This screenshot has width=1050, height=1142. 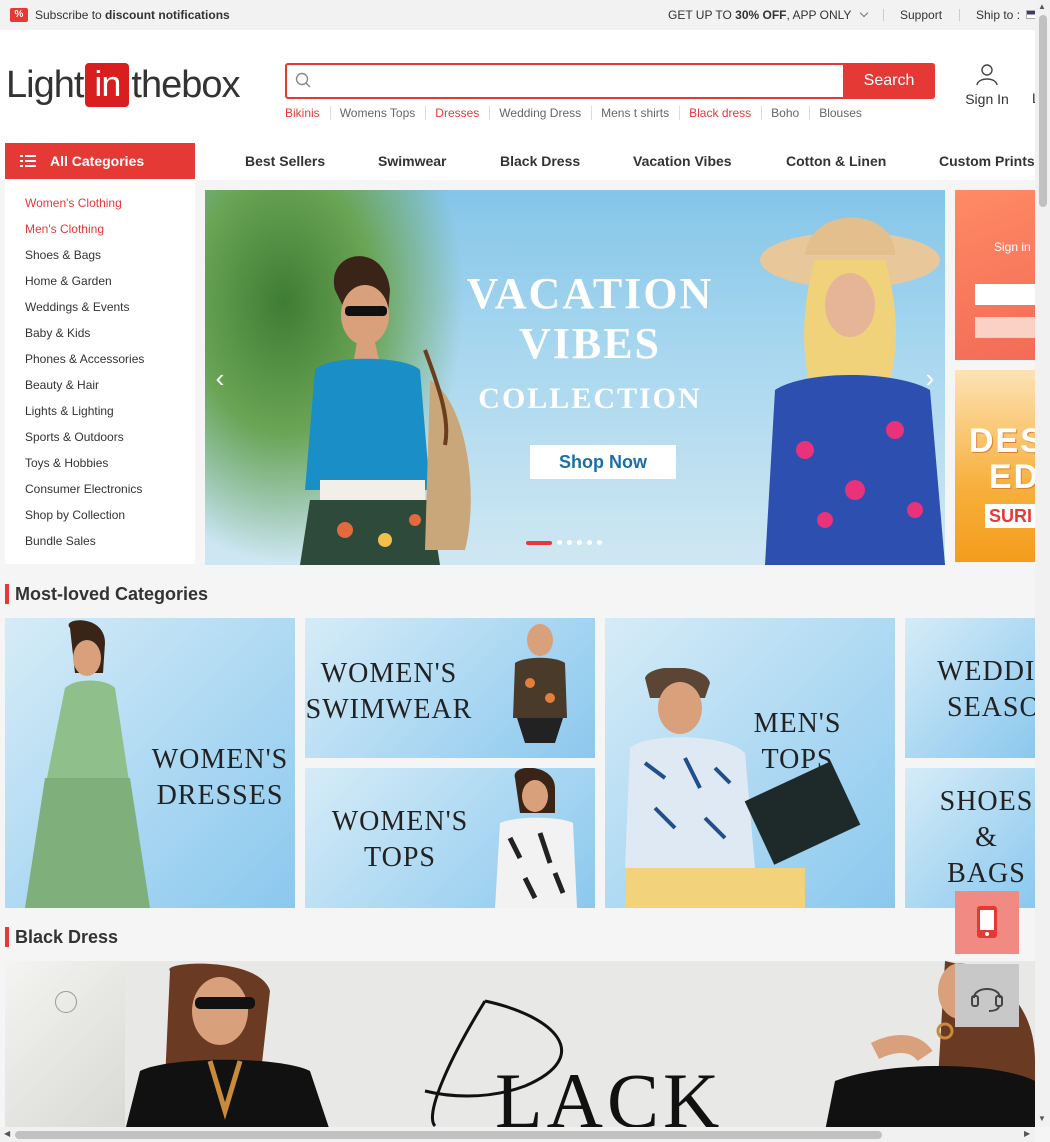 What do you see at coordinates (448, 1135) in the screenshot?
I see `horizontal-scroll-thumb` at bounding box center [448, 1135].